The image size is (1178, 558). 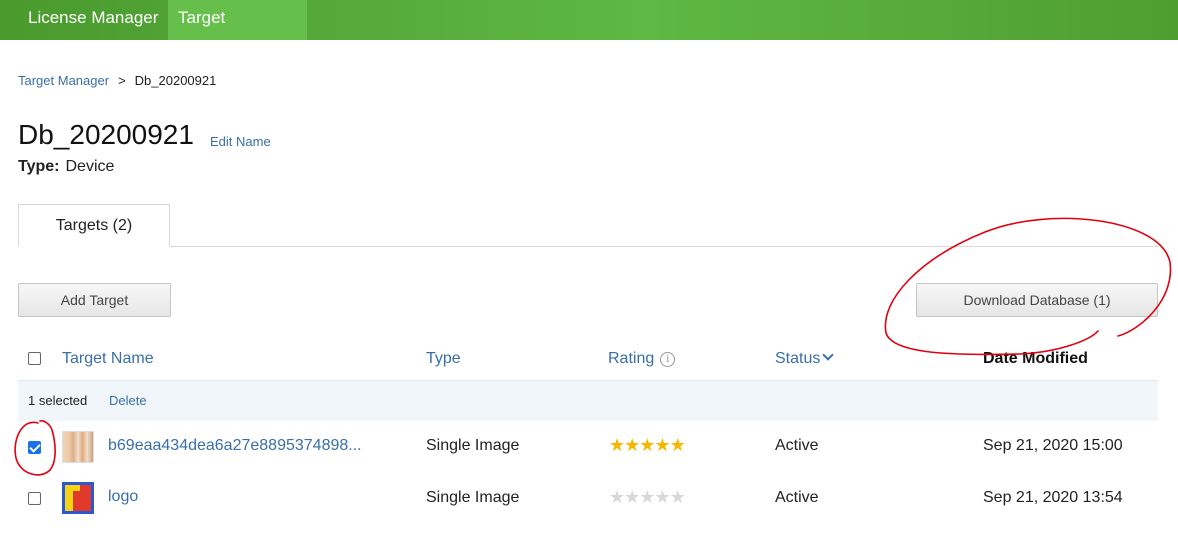 What do you see at coordinates (34, 358) in the screenshot?
I see `select-all-checkbox` at bounding box center [34, 358].